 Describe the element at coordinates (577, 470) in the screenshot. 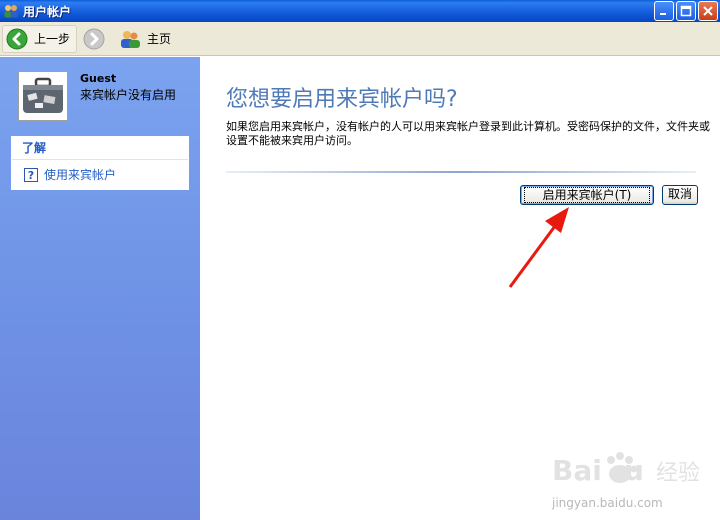

I see `svg-text: Bai` at that location.